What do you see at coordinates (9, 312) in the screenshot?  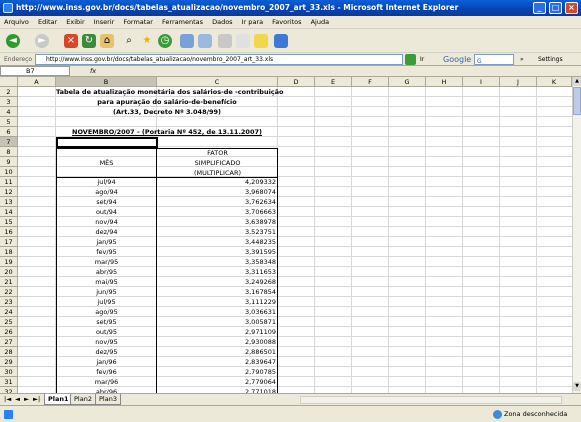 I see `row-header: 24` at bounding box center [9, 312].